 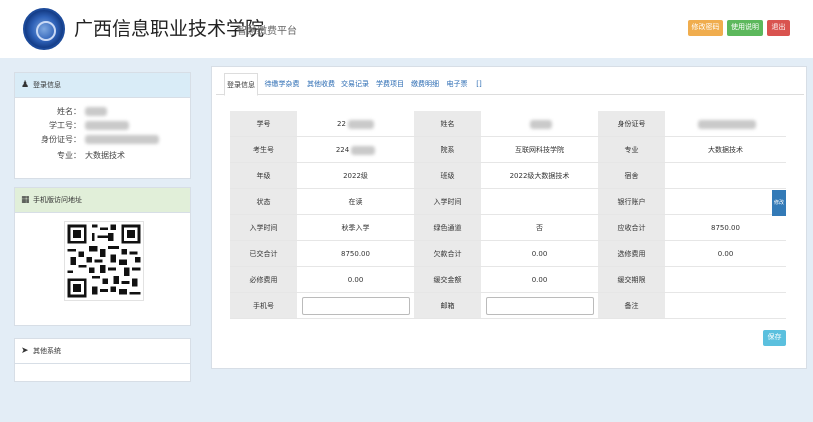 What do you see at coordinates (778, 28) in the screenshot?
I see `logout-button: 退出` at bounding box center [778, 28].